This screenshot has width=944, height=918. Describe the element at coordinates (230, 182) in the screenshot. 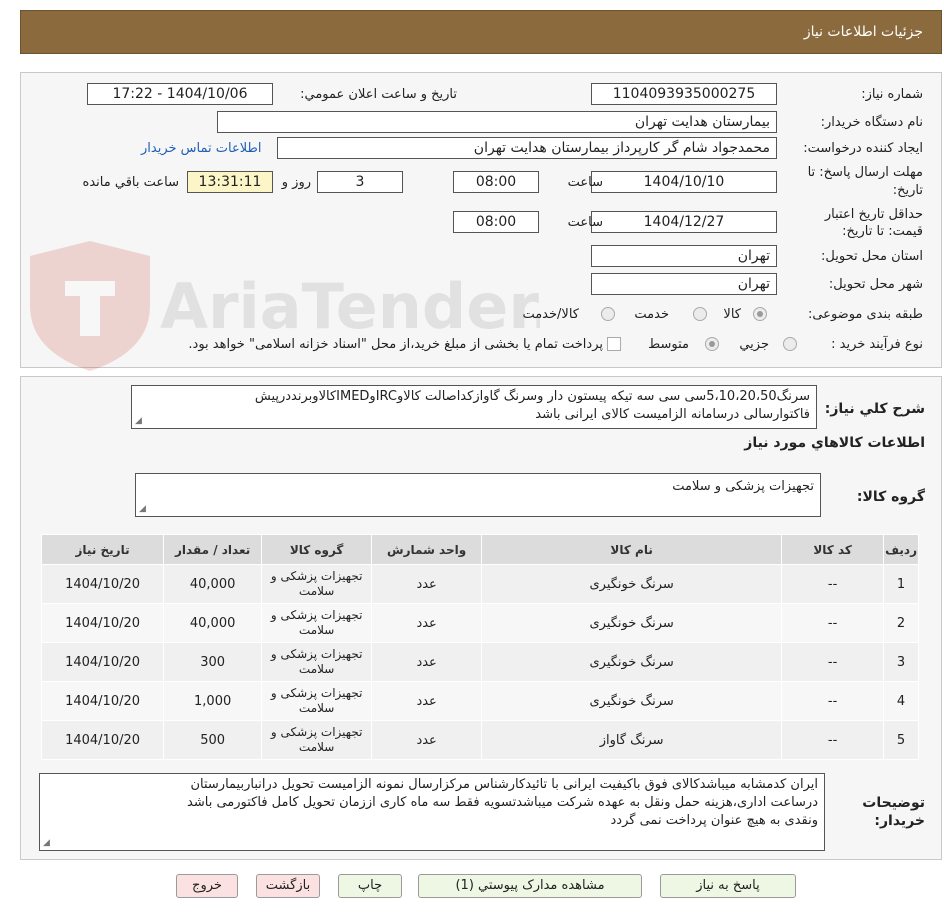

I see `remaining-time-field: 13:31:11` at that location.